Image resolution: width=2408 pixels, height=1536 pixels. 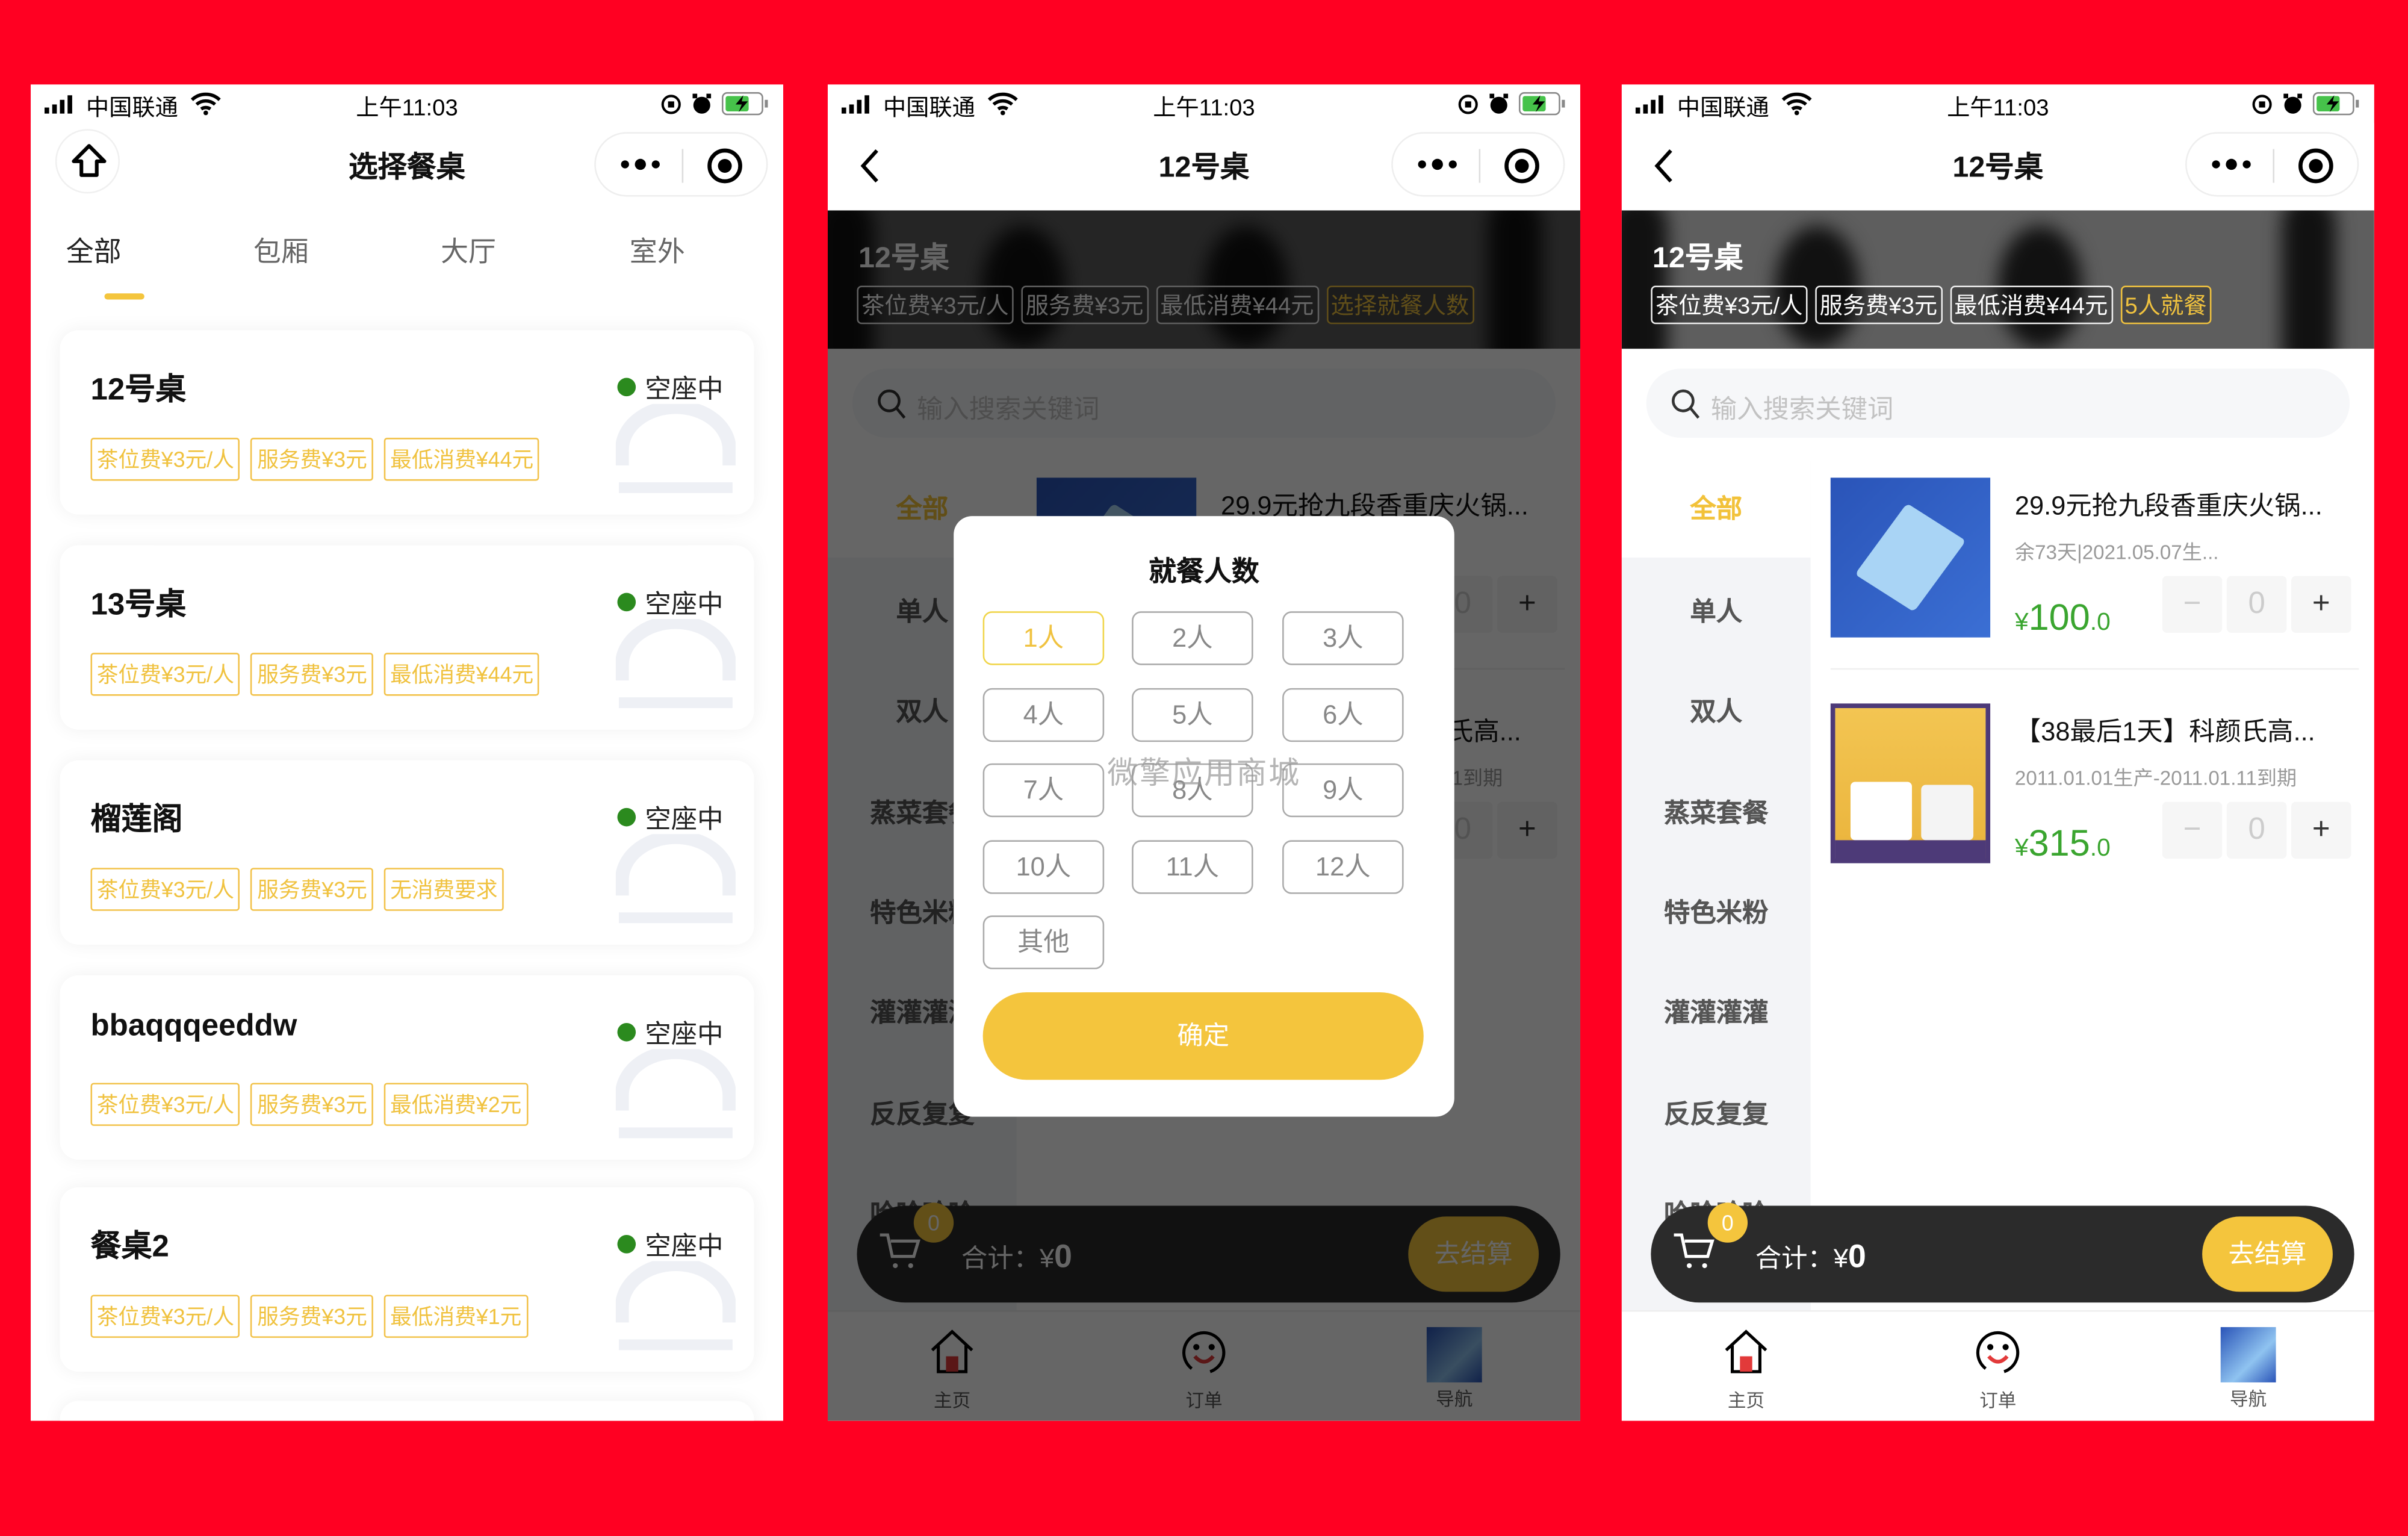 I want to click on cart-count-badge: 0, so click(x=1727, y=1222).